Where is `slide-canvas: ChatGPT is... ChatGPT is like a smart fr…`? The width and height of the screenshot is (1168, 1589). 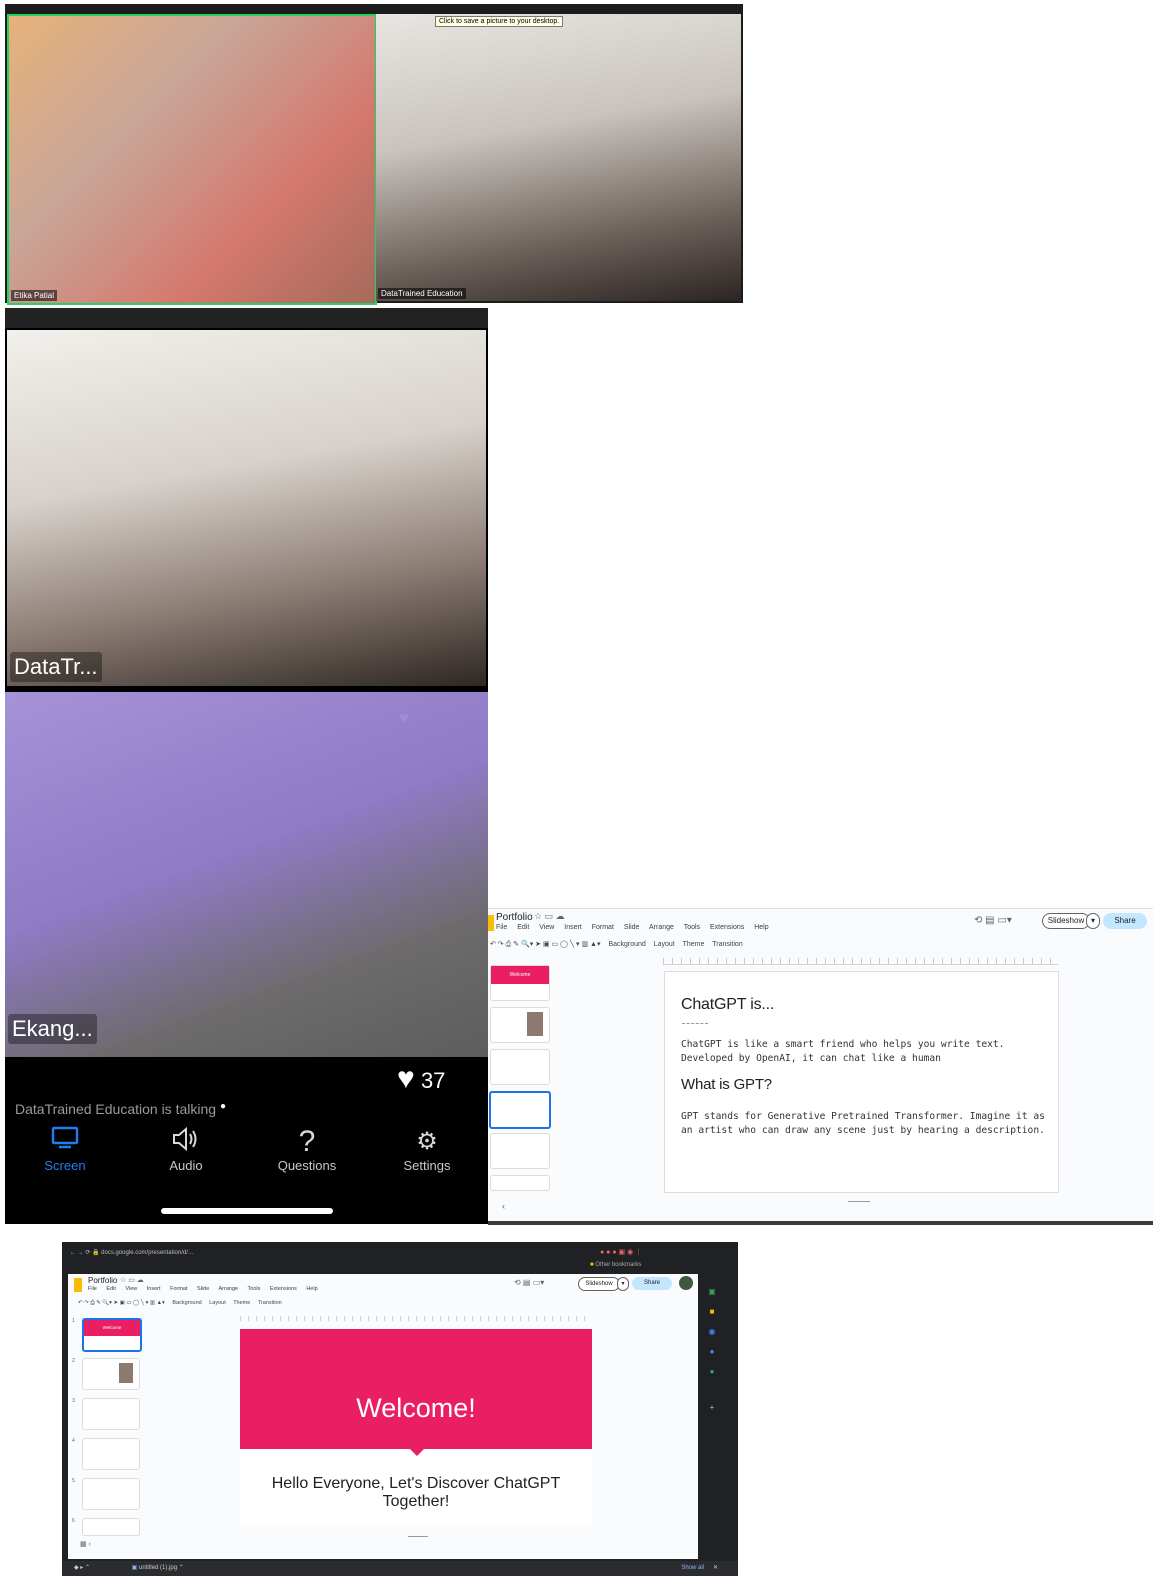
slide-canvas: ChatGPT is... ChatGPT is like a smart fr… is located at coordinates (861, 1082).